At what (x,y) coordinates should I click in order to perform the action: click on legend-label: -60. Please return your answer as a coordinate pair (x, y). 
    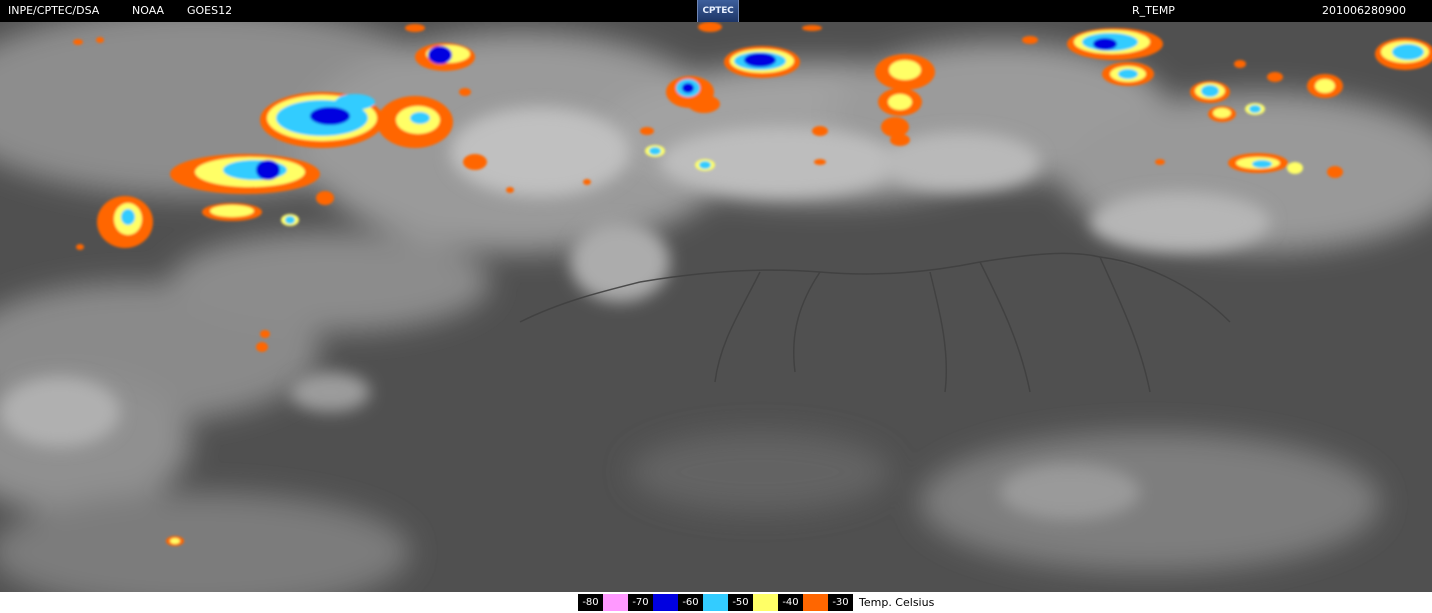
    Looking at the image, I should click on (690, 602).